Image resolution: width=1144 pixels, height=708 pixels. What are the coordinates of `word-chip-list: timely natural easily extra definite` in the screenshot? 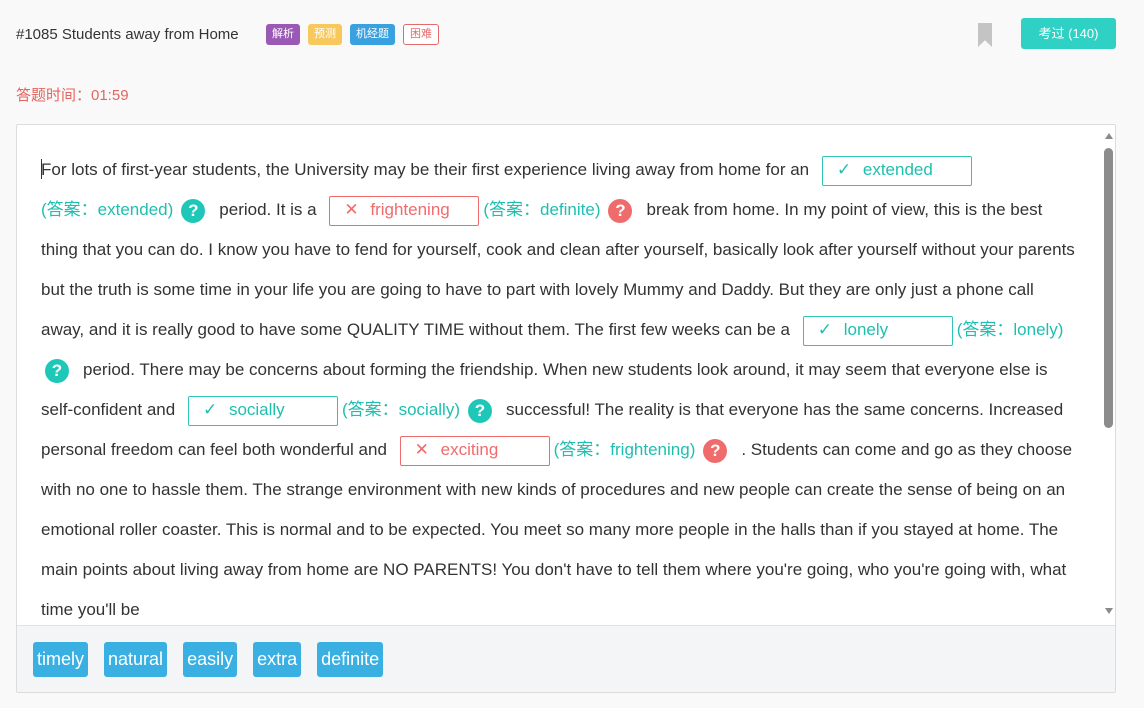 It's located at (216, 659).